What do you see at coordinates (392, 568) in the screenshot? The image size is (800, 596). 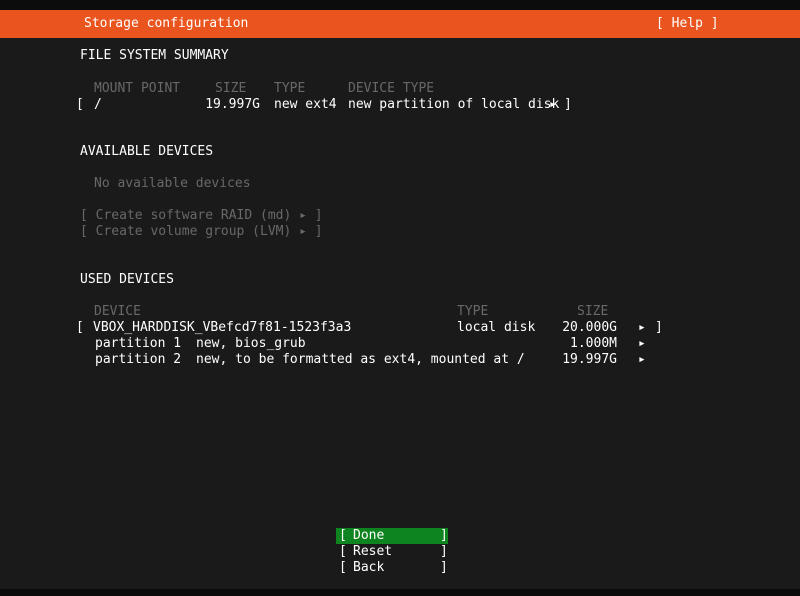 I see `back-button: [ Back ]` at bounding box center [392, 568].